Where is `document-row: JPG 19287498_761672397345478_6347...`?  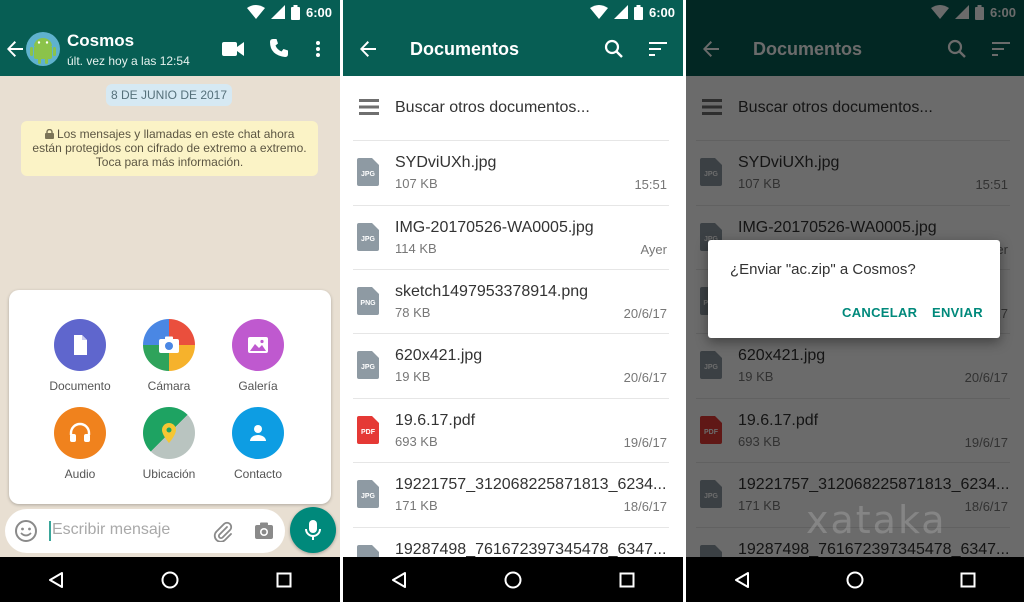 document-row: JPG 19287498_761672397345478_6347... is located at coordinates (513, 542).